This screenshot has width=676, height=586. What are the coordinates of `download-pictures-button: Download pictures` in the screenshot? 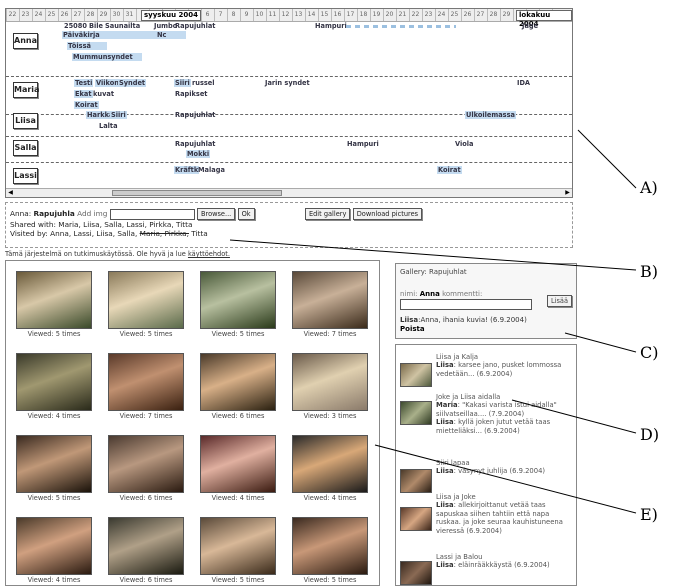 It's located at (387, 214).